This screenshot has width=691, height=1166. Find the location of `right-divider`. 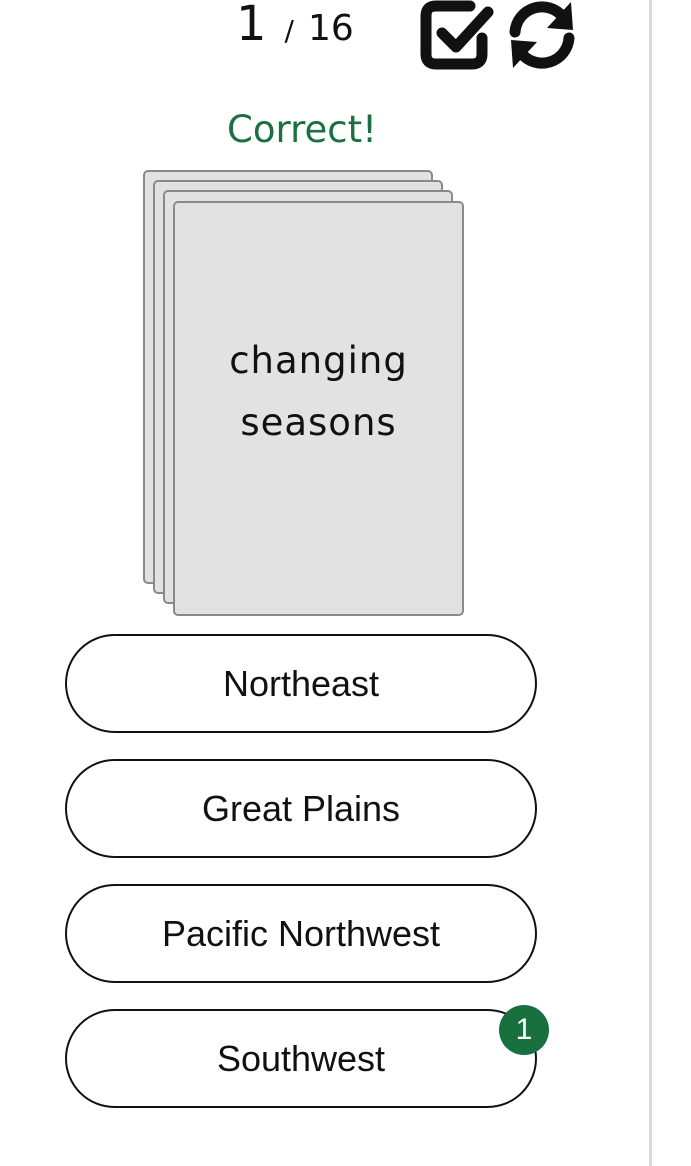

right-divider is located at coordinates (650, 583).